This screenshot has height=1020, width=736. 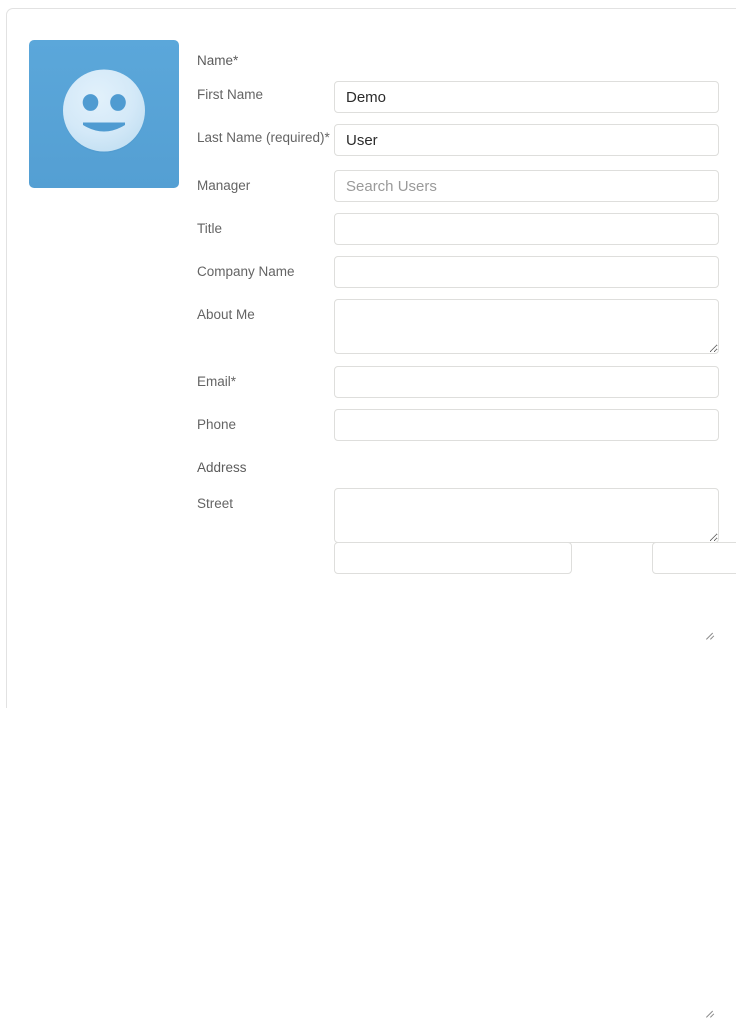 I want to click on resize-handle-about-me, so click(x=710, y=635).